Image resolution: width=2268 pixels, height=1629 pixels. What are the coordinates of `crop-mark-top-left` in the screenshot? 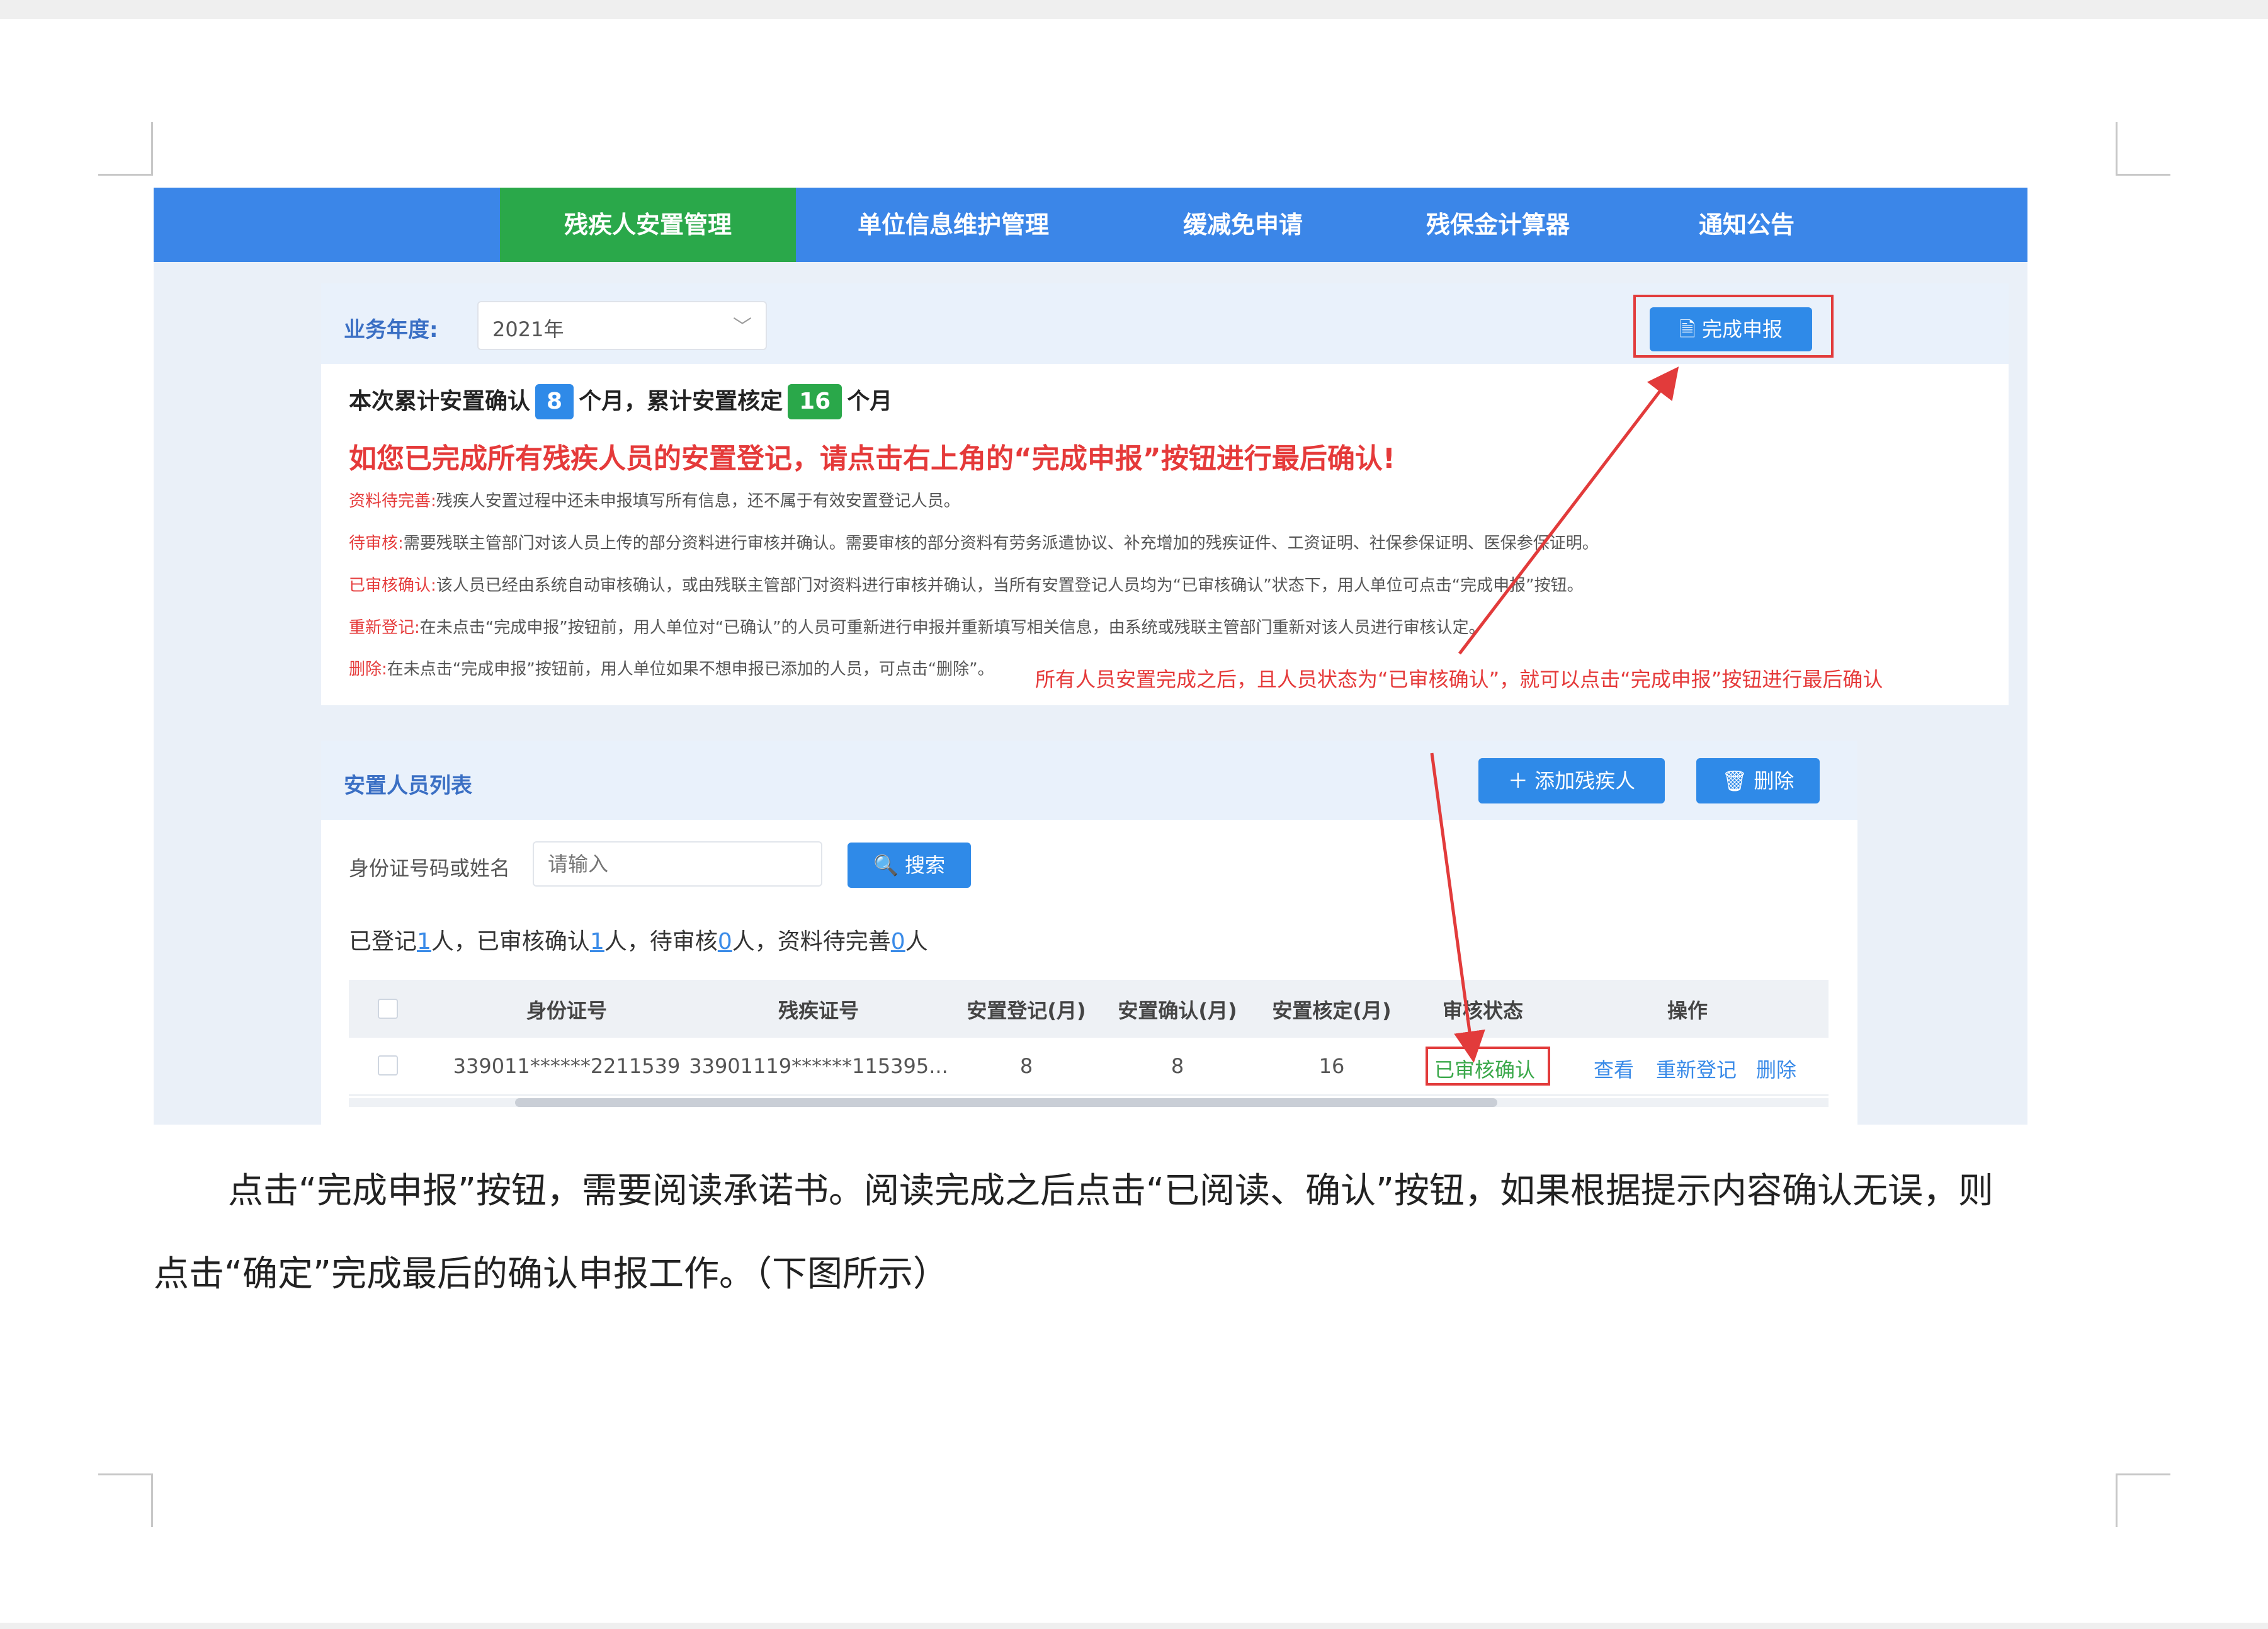 It's located at (125, 149).